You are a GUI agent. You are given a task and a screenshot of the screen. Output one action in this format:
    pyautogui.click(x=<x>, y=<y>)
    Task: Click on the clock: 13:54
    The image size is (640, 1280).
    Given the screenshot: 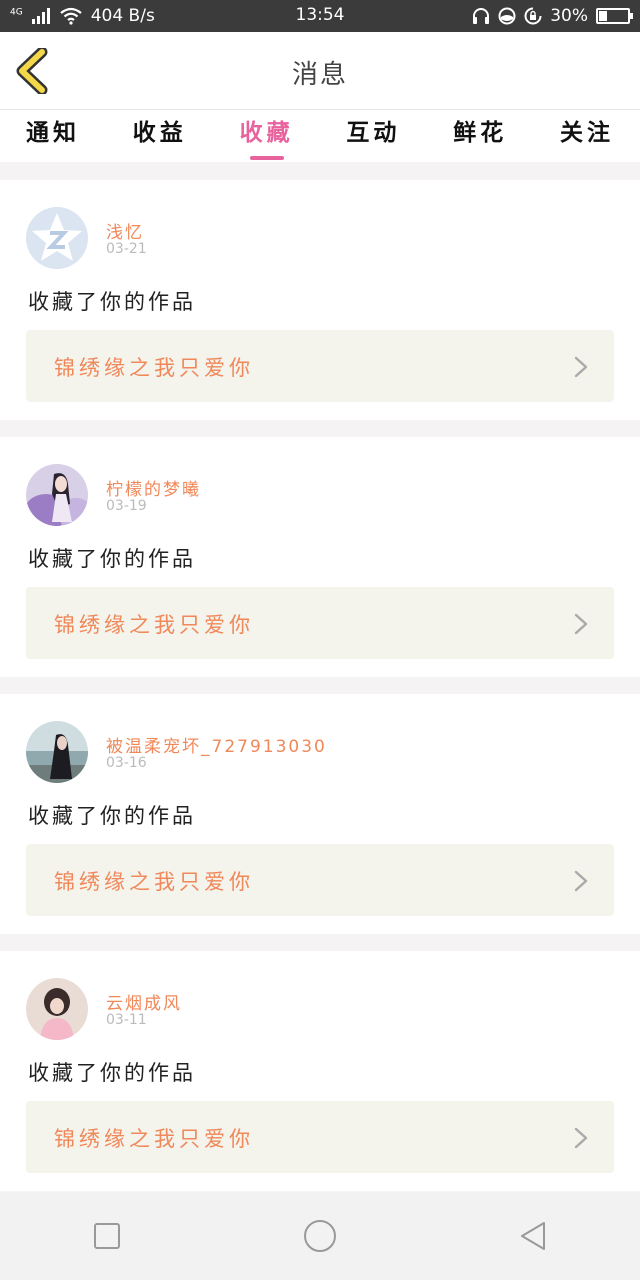 What is the action you would take?
    pyautogui.click(x=320, y=15)
    